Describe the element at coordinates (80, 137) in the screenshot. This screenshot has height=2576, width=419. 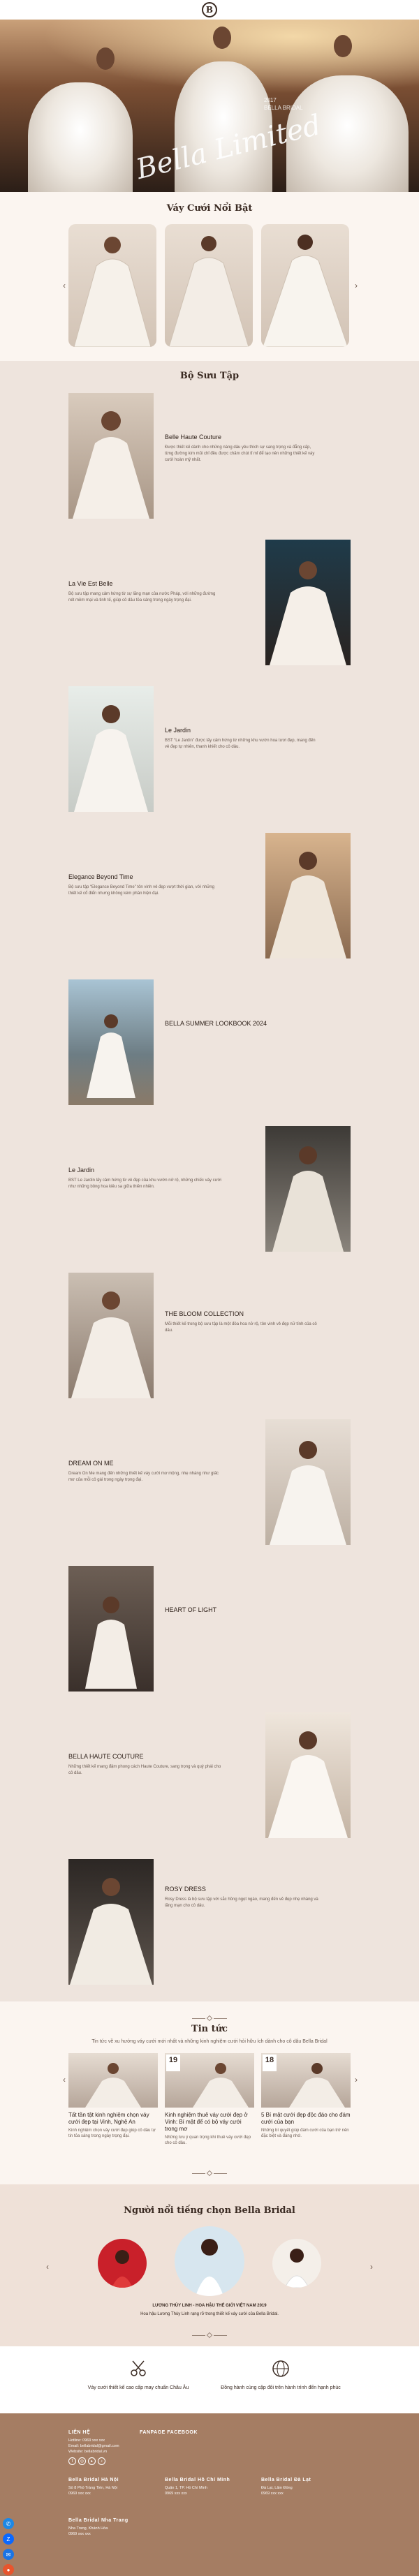
I see `hero-bride-left` at that location.